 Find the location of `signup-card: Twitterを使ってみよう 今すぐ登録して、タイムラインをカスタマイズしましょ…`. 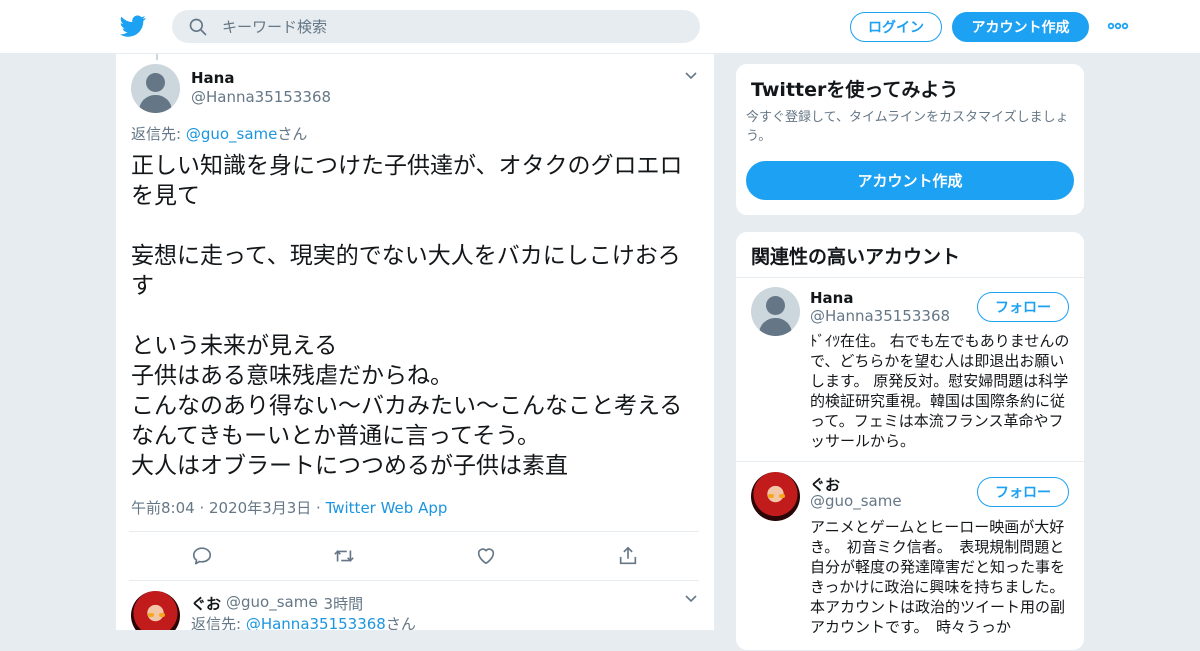

signup-card: Twitterを使ってみよう 今すぐ登録して、タイムラインをカスタマイズしましょ… is located at coordinates (910, 139).